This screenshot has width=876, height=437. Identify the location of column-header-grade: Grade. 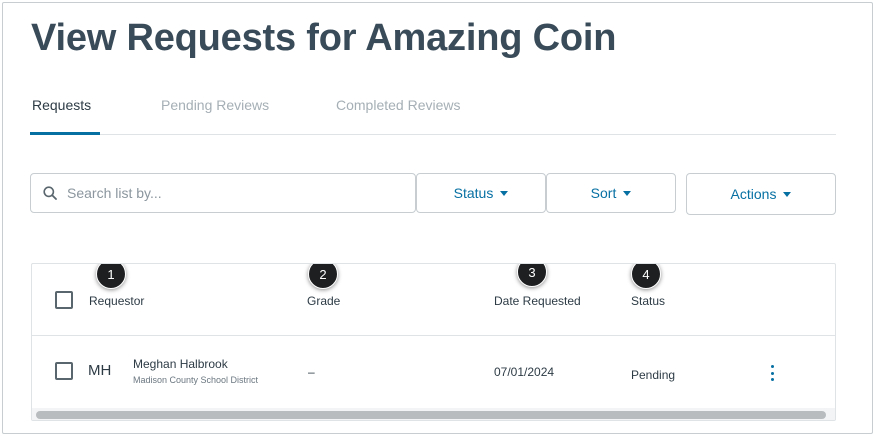
(323, 301).